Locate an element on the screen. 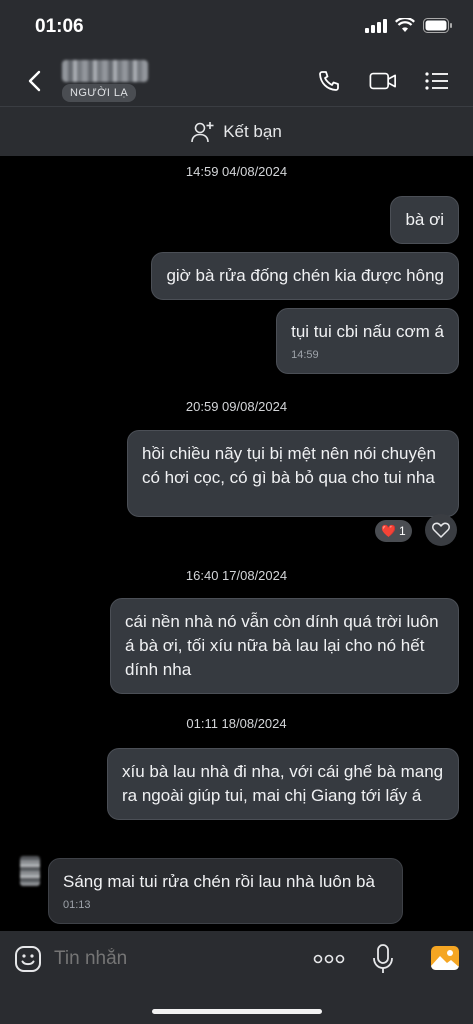  wifi-icon is located at coordinates (405, 25).